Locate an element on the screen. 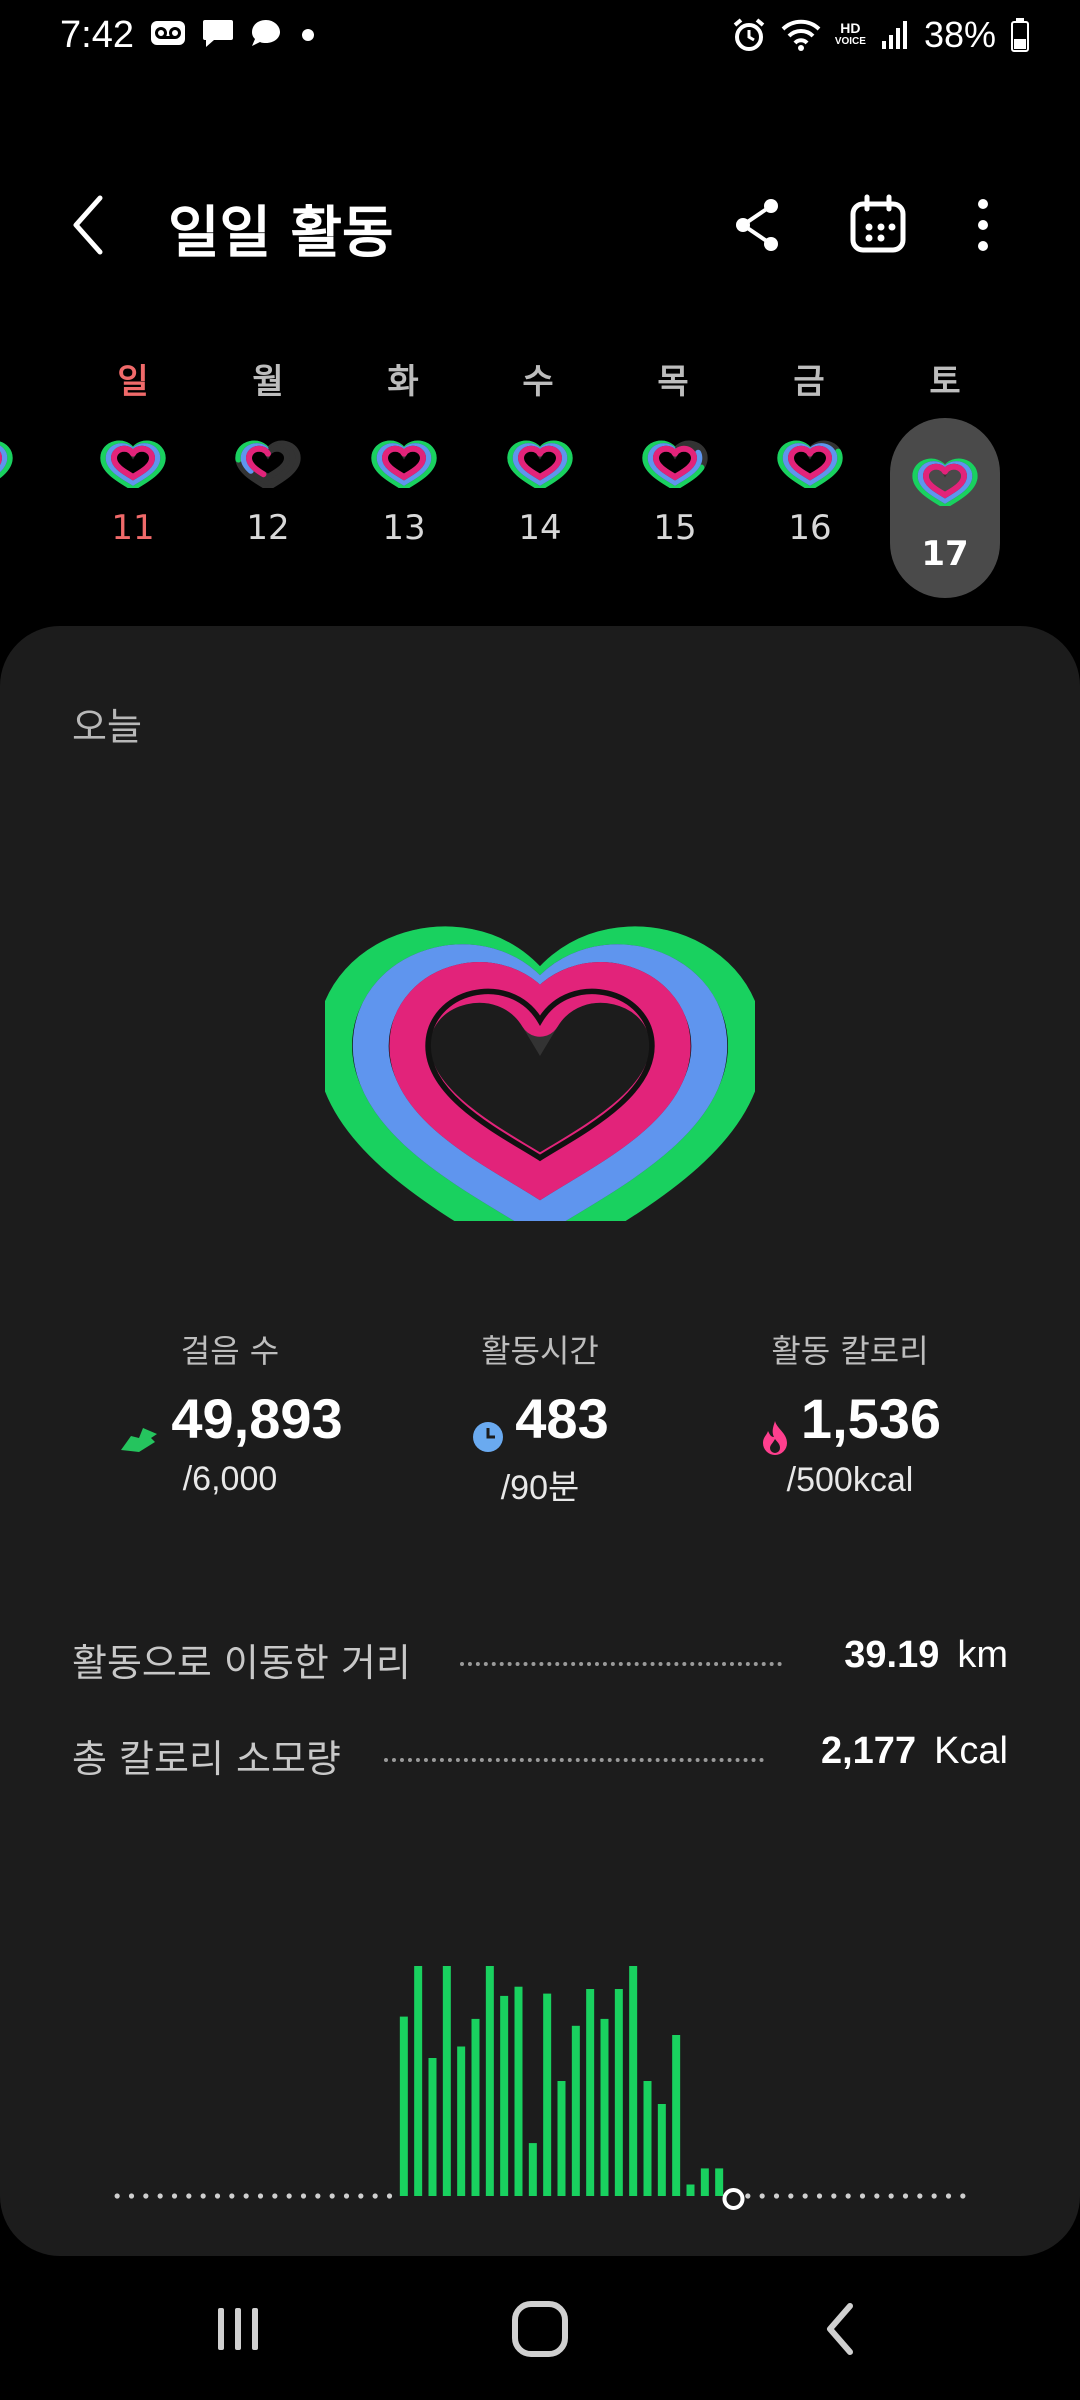 Image resolution: width=1080 pixels, height=2400 pixels. more-vert-icon is located at coordinates (983, 225).